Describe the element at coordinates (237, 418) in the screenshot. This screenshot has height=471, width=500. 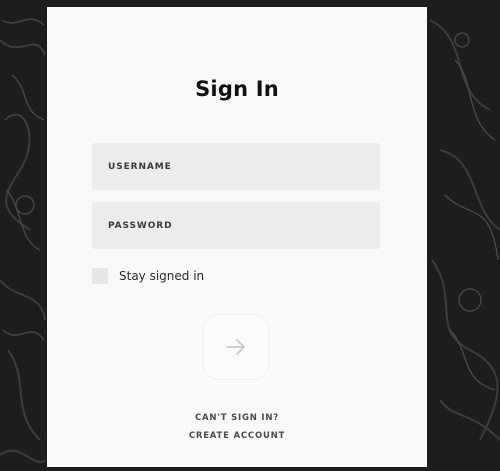
I see `cant-sign-in-link: CAN'T SIGN IN?` at that location.